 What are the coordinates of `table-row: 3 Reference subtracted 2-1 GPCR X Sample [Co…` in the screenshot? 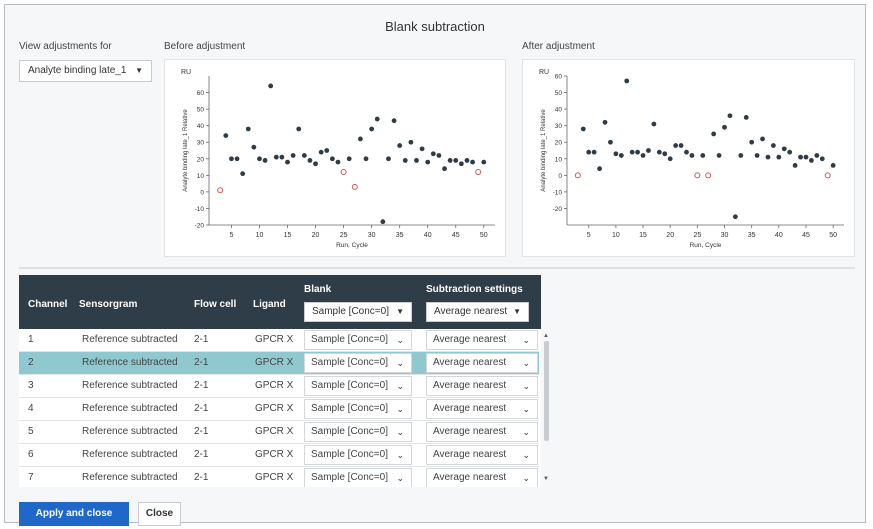 It's located at (279, 386).